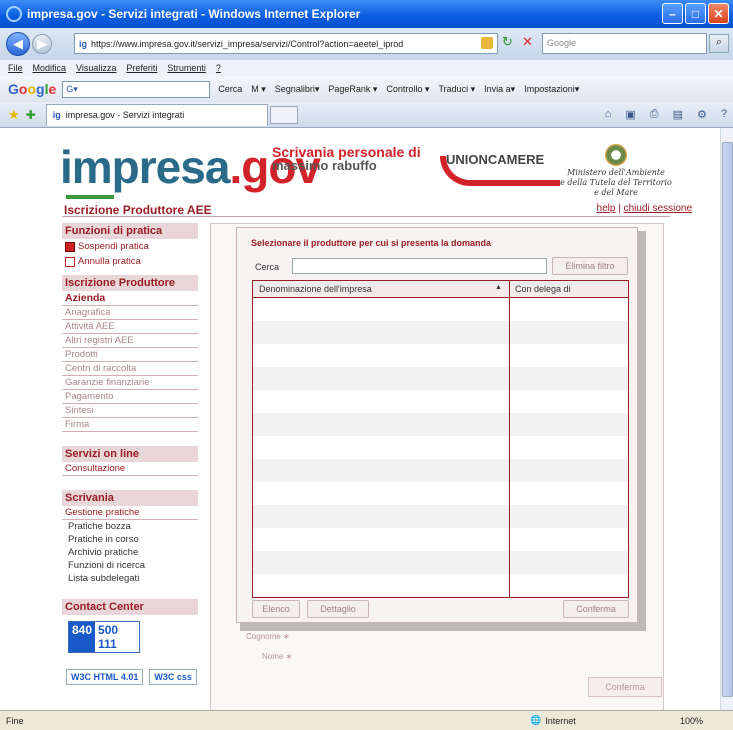 This screenshot has height=730, width=733. What do you see at coordinates (268, 636) in the screenshot?
I see `cognome-label: Cognome ∗` at bounding box center [268, 636].